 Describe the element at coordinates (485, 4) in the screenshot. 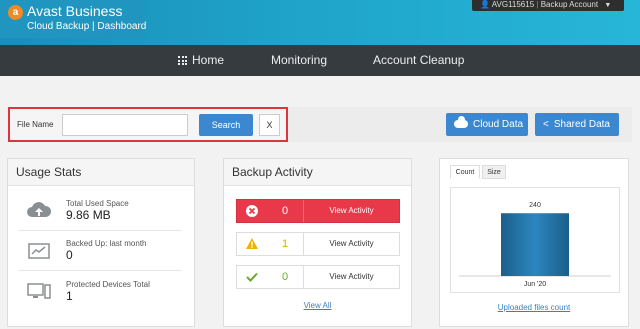

I see `user-icon: 👤` at that location.